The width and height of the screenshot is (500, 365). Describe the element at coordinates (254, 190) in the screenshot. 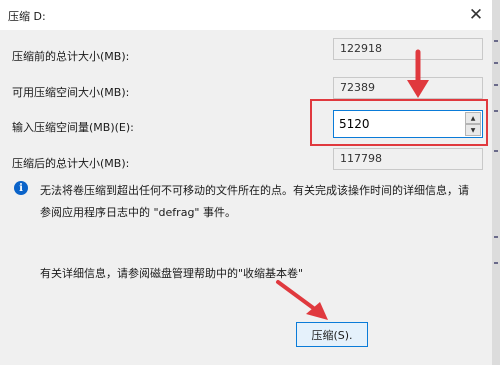

I see `info-line-1: 无法将卷压缩到超出任何不可移动的文件所在的点。有关完成该操作时间的详细信息，请` at that location.